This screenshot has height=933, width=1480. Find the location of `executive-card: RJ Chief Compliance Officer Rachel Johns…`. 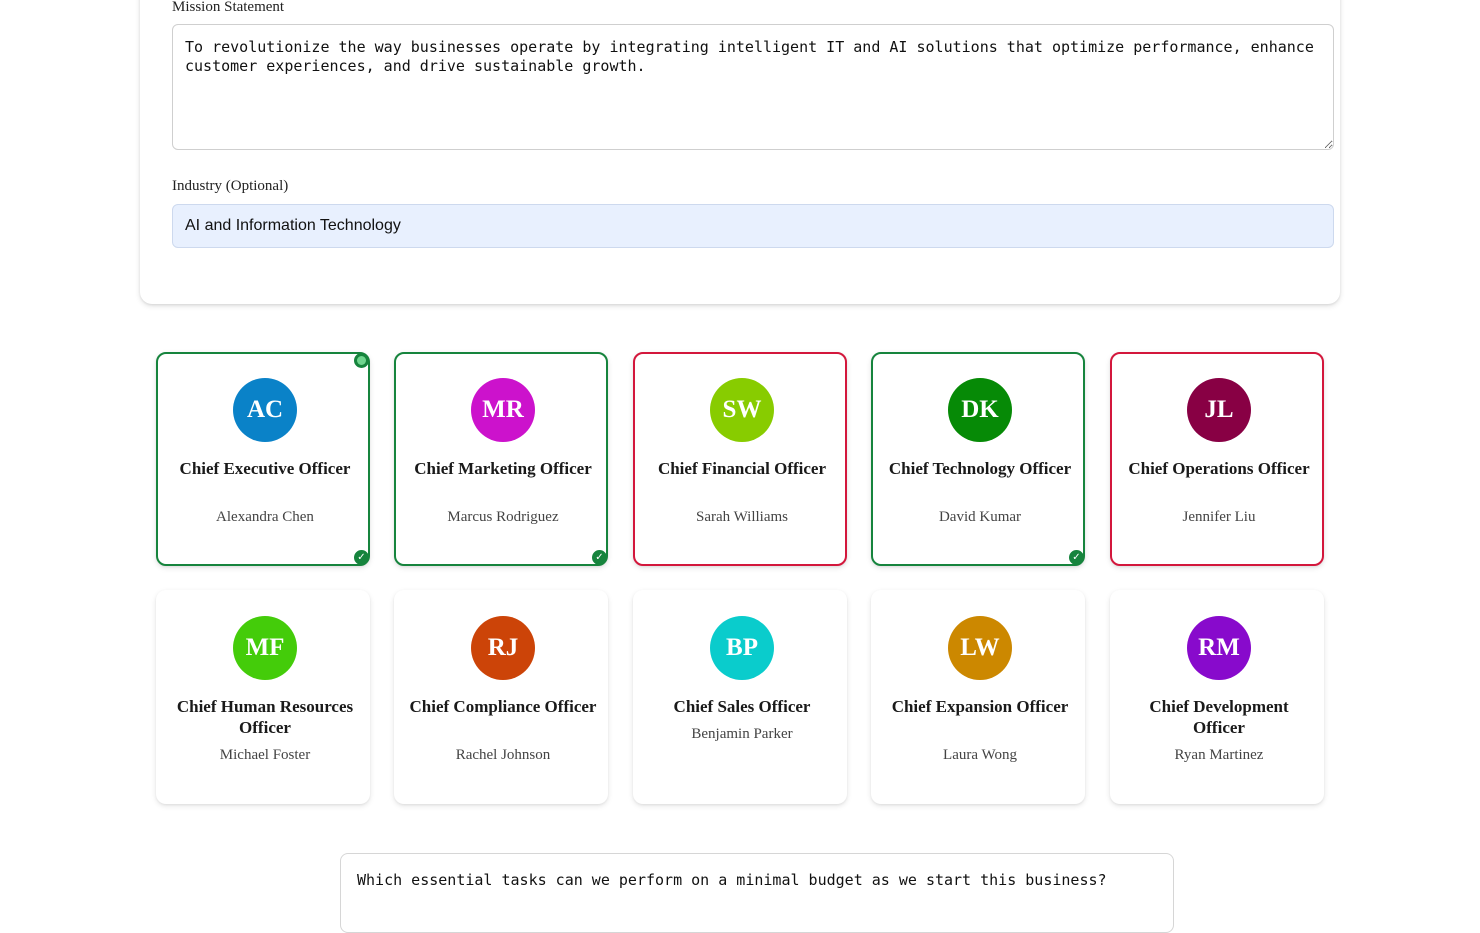

executive-card: RJ Chief Compliance Officer Rachel Johns… is located at coordinates (501, 697).